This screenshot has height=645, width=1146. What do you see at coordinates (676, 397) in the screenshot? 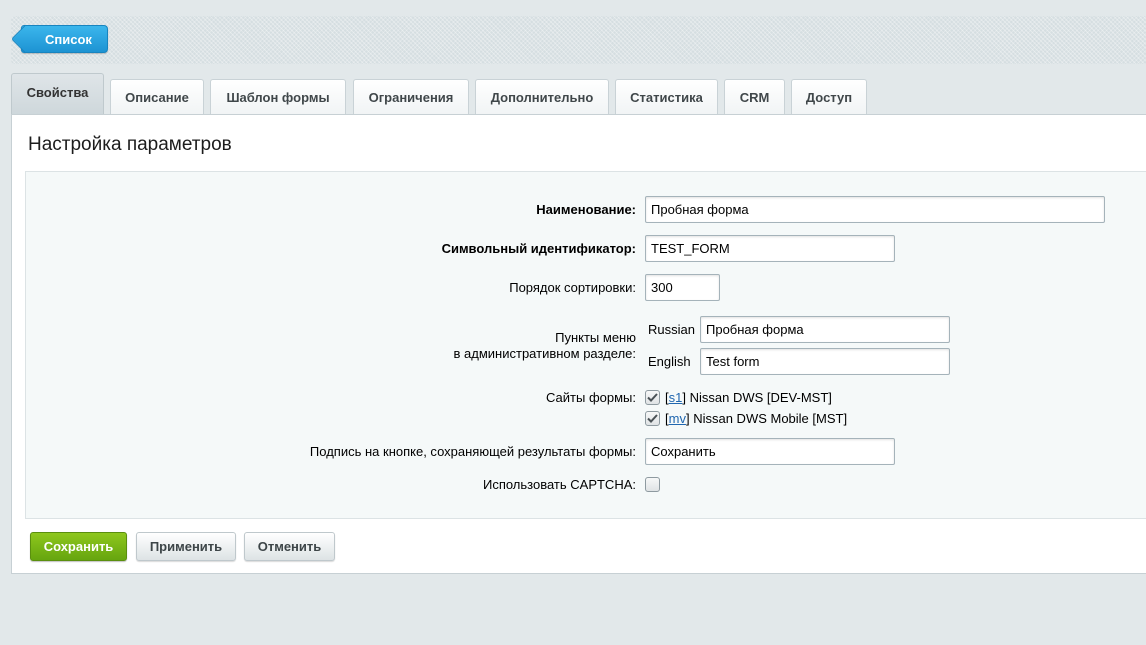
I see `site-s1-link: s1` at bounding box center [676, 397].